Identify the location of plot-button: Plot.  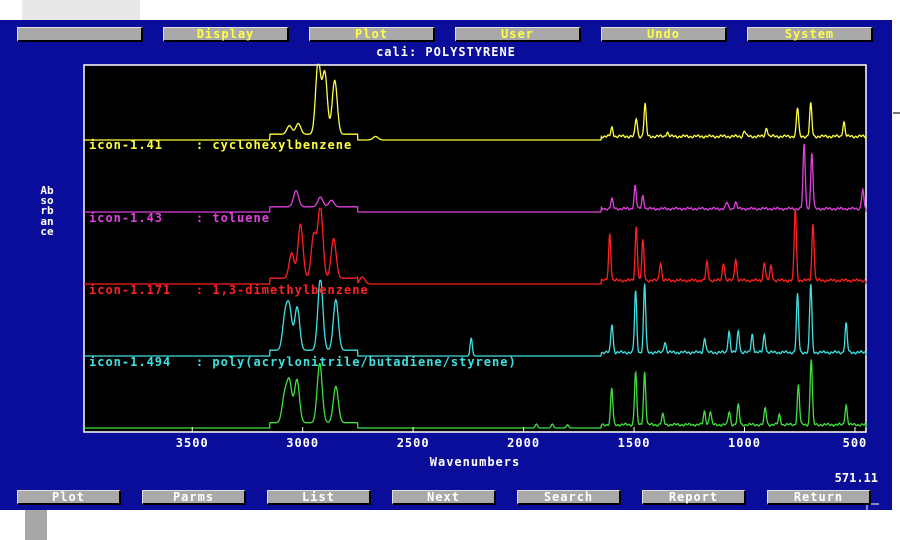
(69, 497).